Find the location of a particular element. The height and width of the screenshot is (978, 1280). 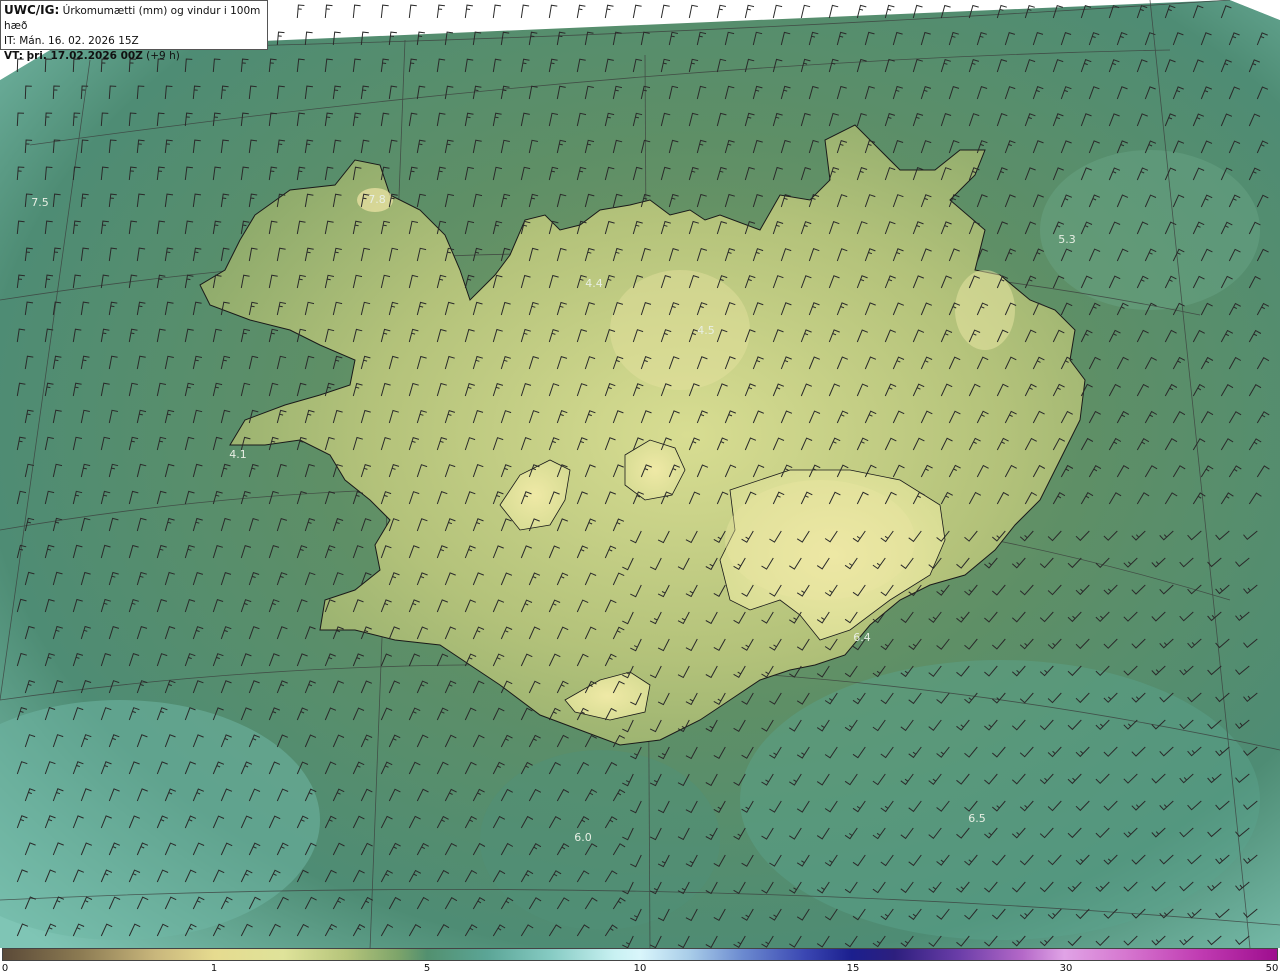

colorbar-tick: 1 is located at coordinates (214, 968).